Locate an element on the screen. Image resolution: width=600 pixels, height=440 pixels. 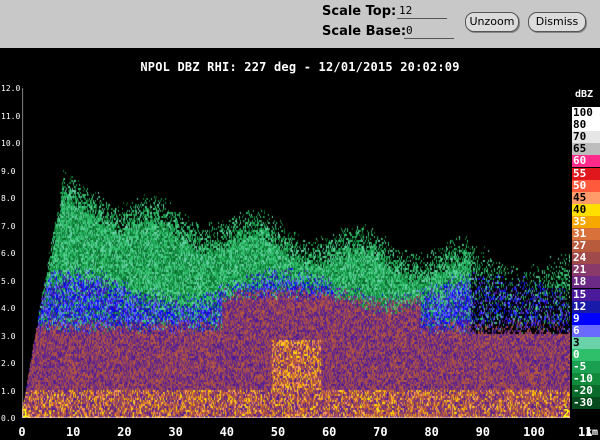
colorbar-entry: 45 is located at coordinates (586, 197).